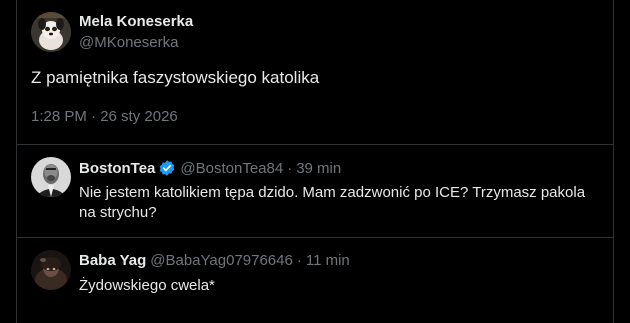 The width and height of the screenshot is (630, 323). What do you see at coordinates (175, 77) in the screenshot?
I see `tweet-text: Z pamiętnika faszystowskiego katolika` at bounding box center [175, 77].